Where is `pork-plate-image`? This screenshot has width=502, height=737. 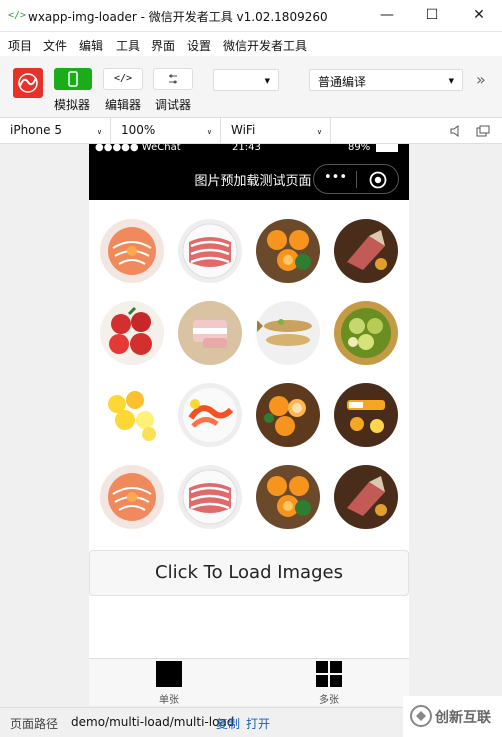
pork-plate-image is located at coordinates (210, 333).